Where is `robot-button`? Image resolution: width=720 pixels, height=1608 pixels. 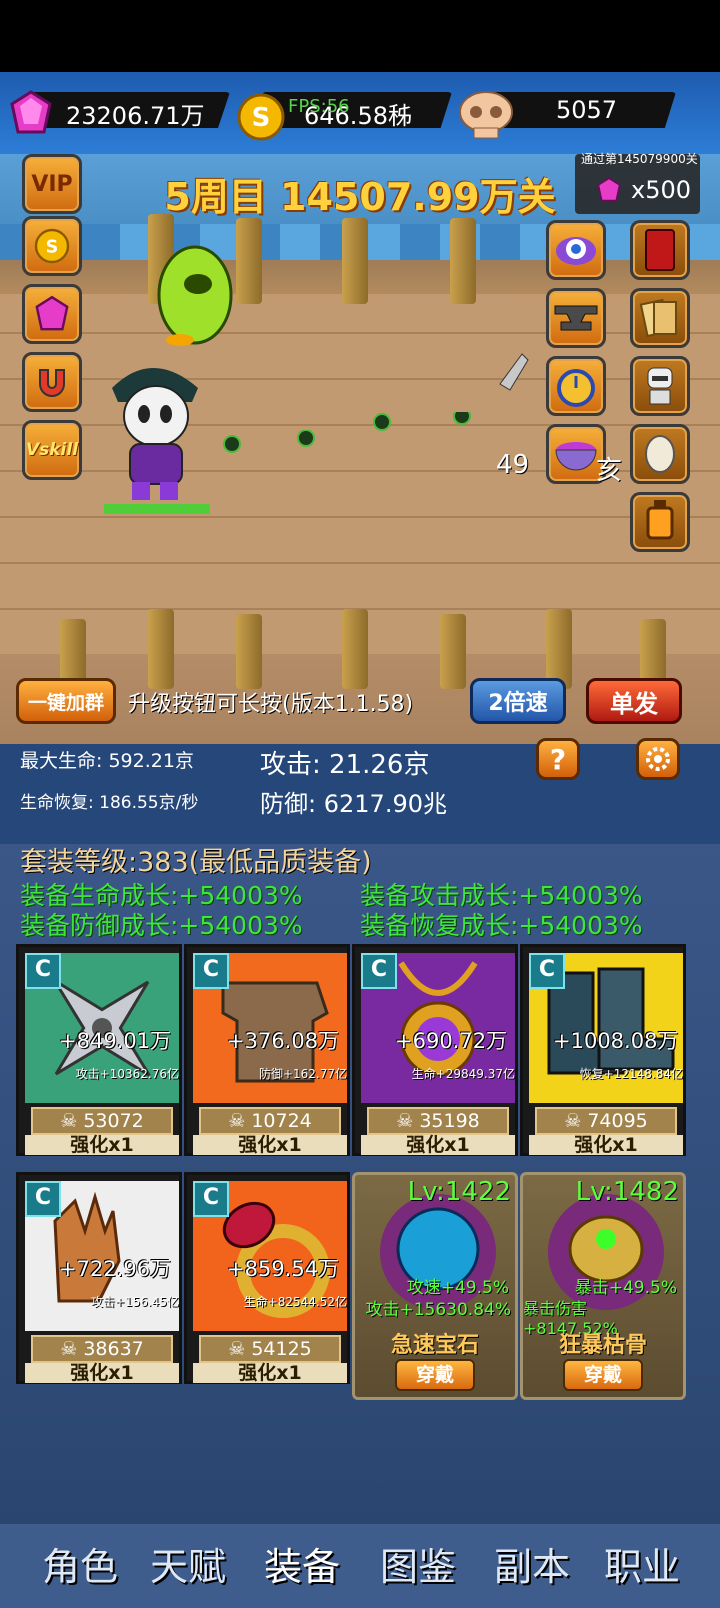
robot-button is located at coordinates (660, 386).